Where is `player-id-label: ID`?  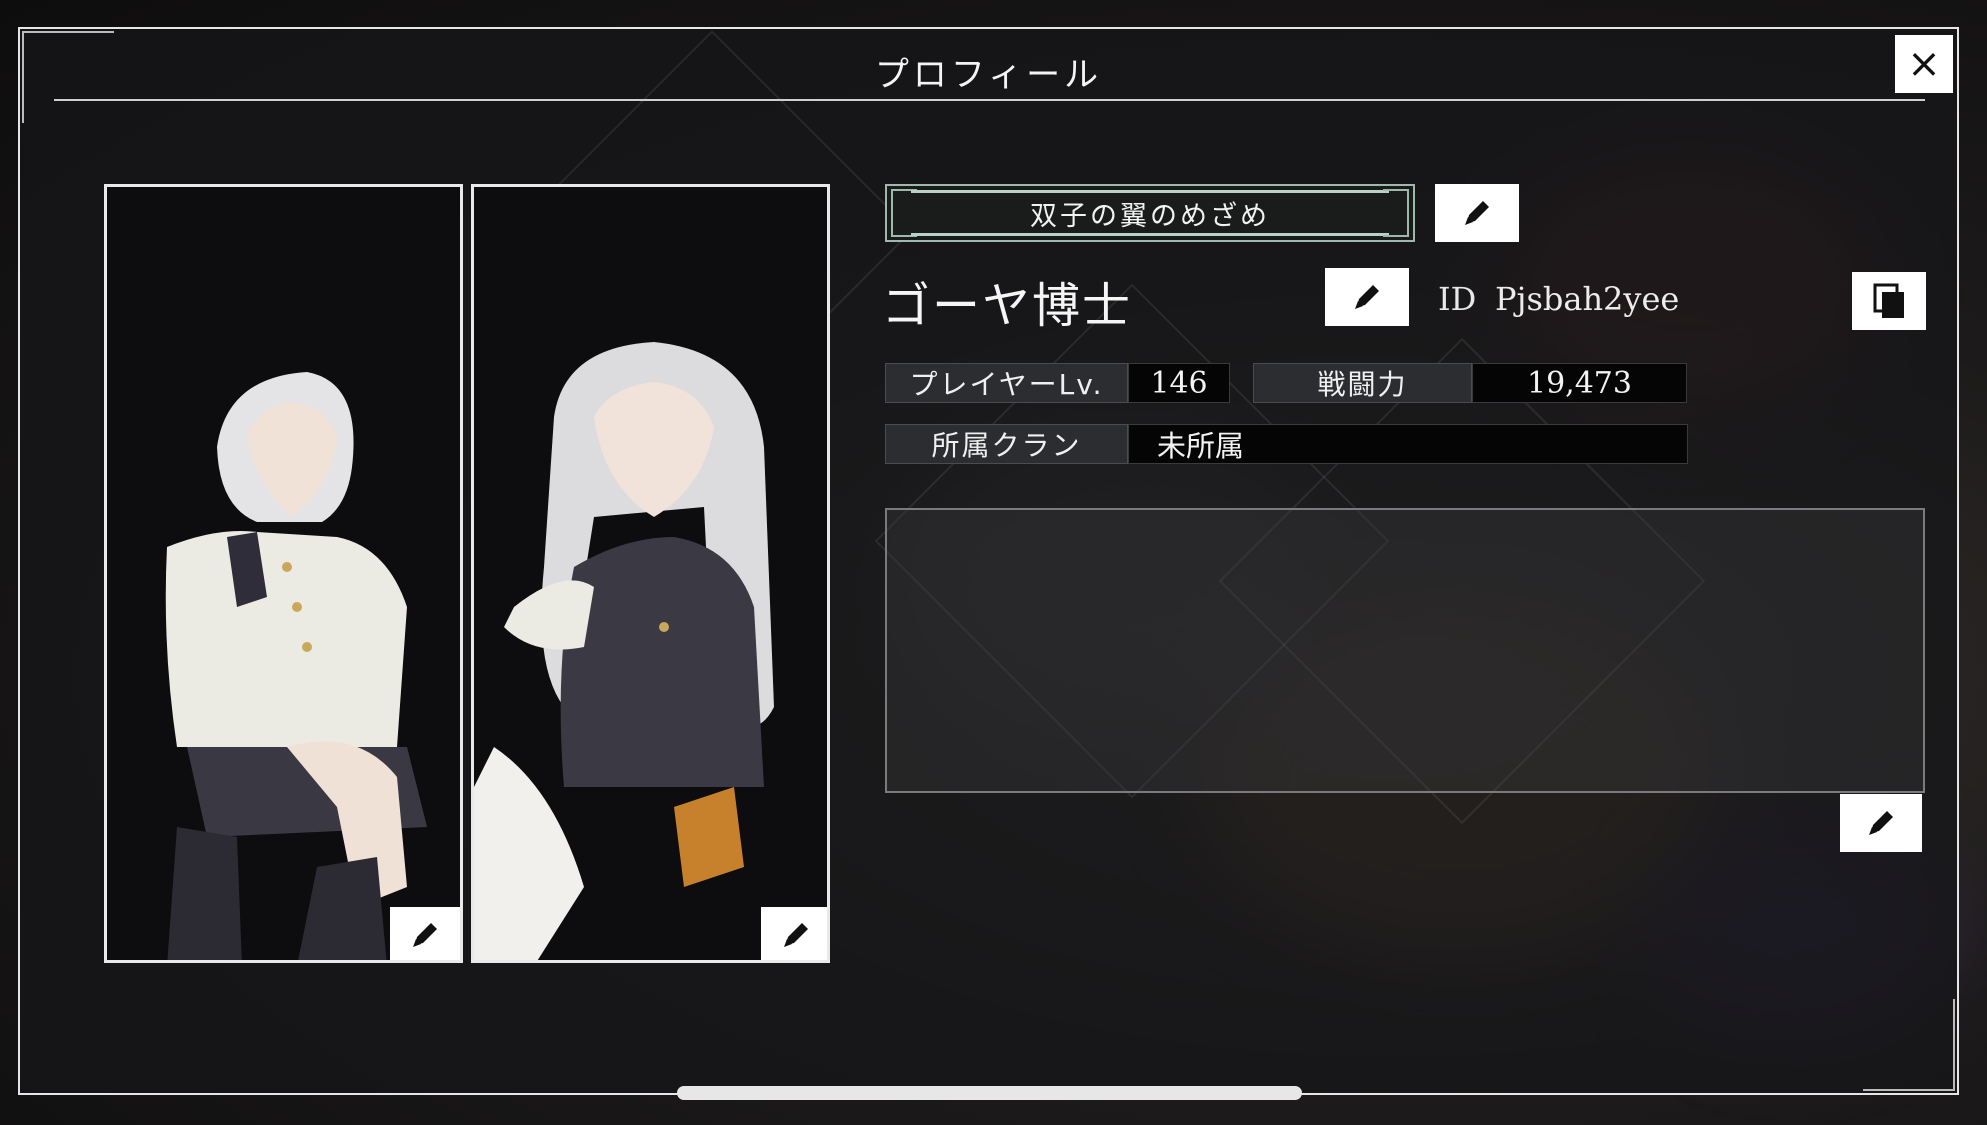 player-id-label: ID is located at coordinates (1457, 299).